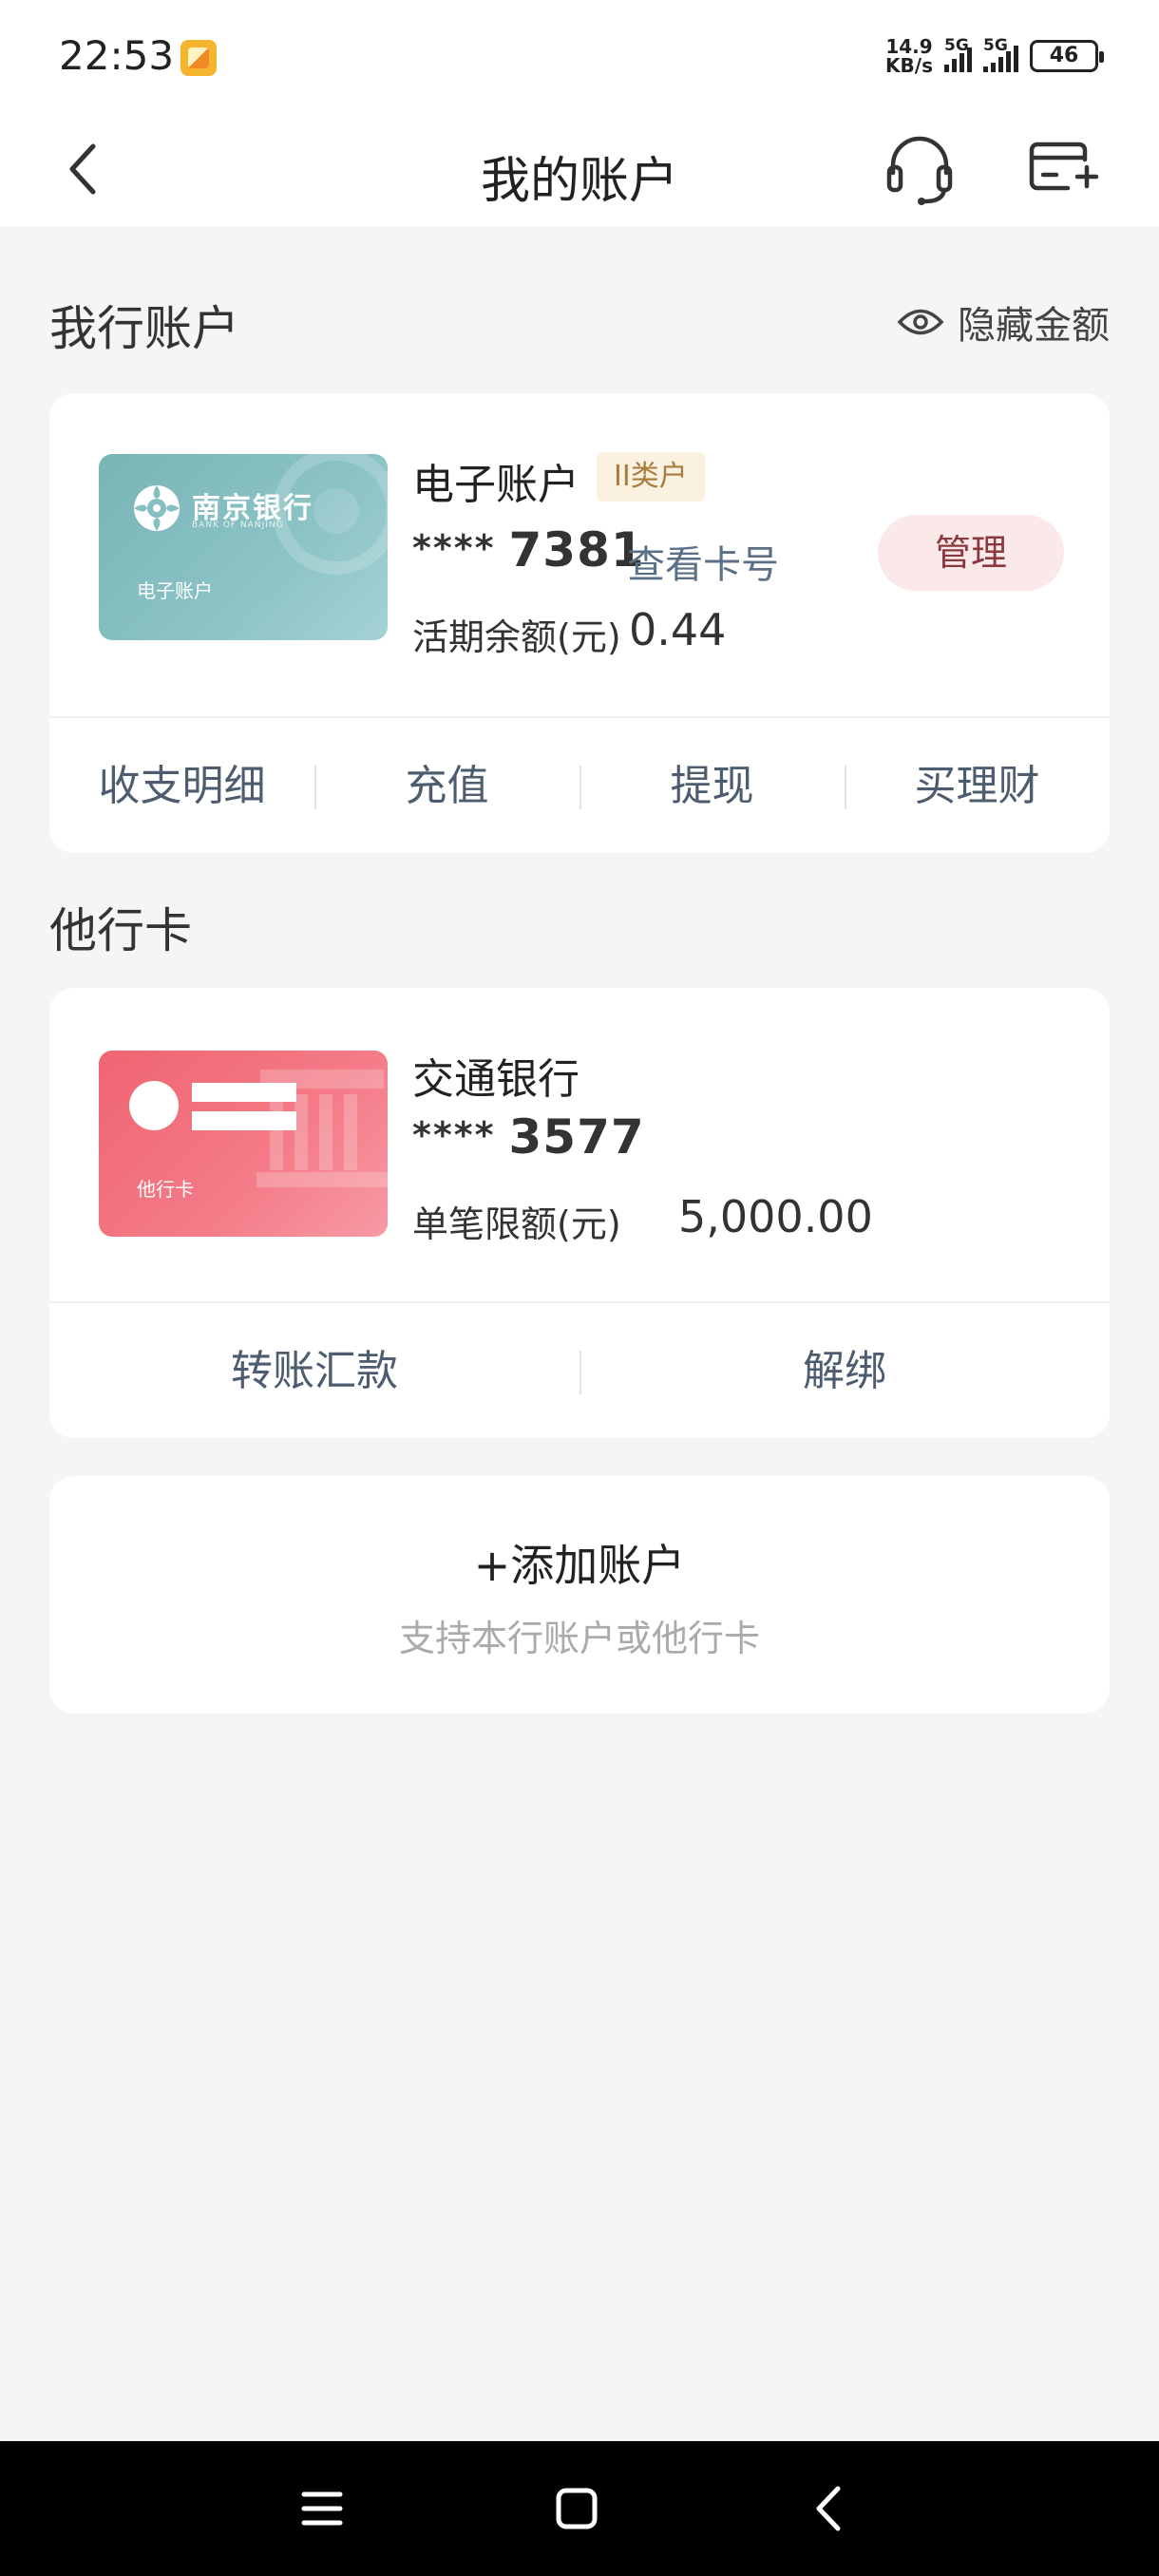 Image resolution: width=1159 pixels, height=2576 pixels. Describe the element at coordinates (845, 1371) in the screenshot. I see `unbind-button: 解绑` at that location.